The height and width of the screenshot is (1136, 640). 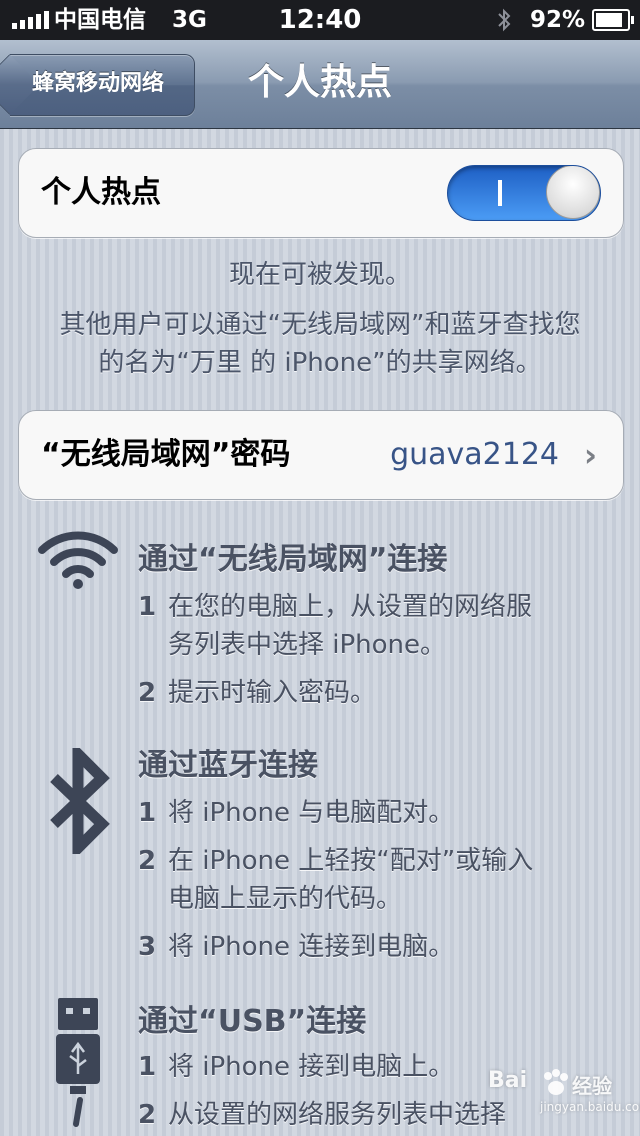 I want to click on usb-icon, so click(x=78, y=1064).